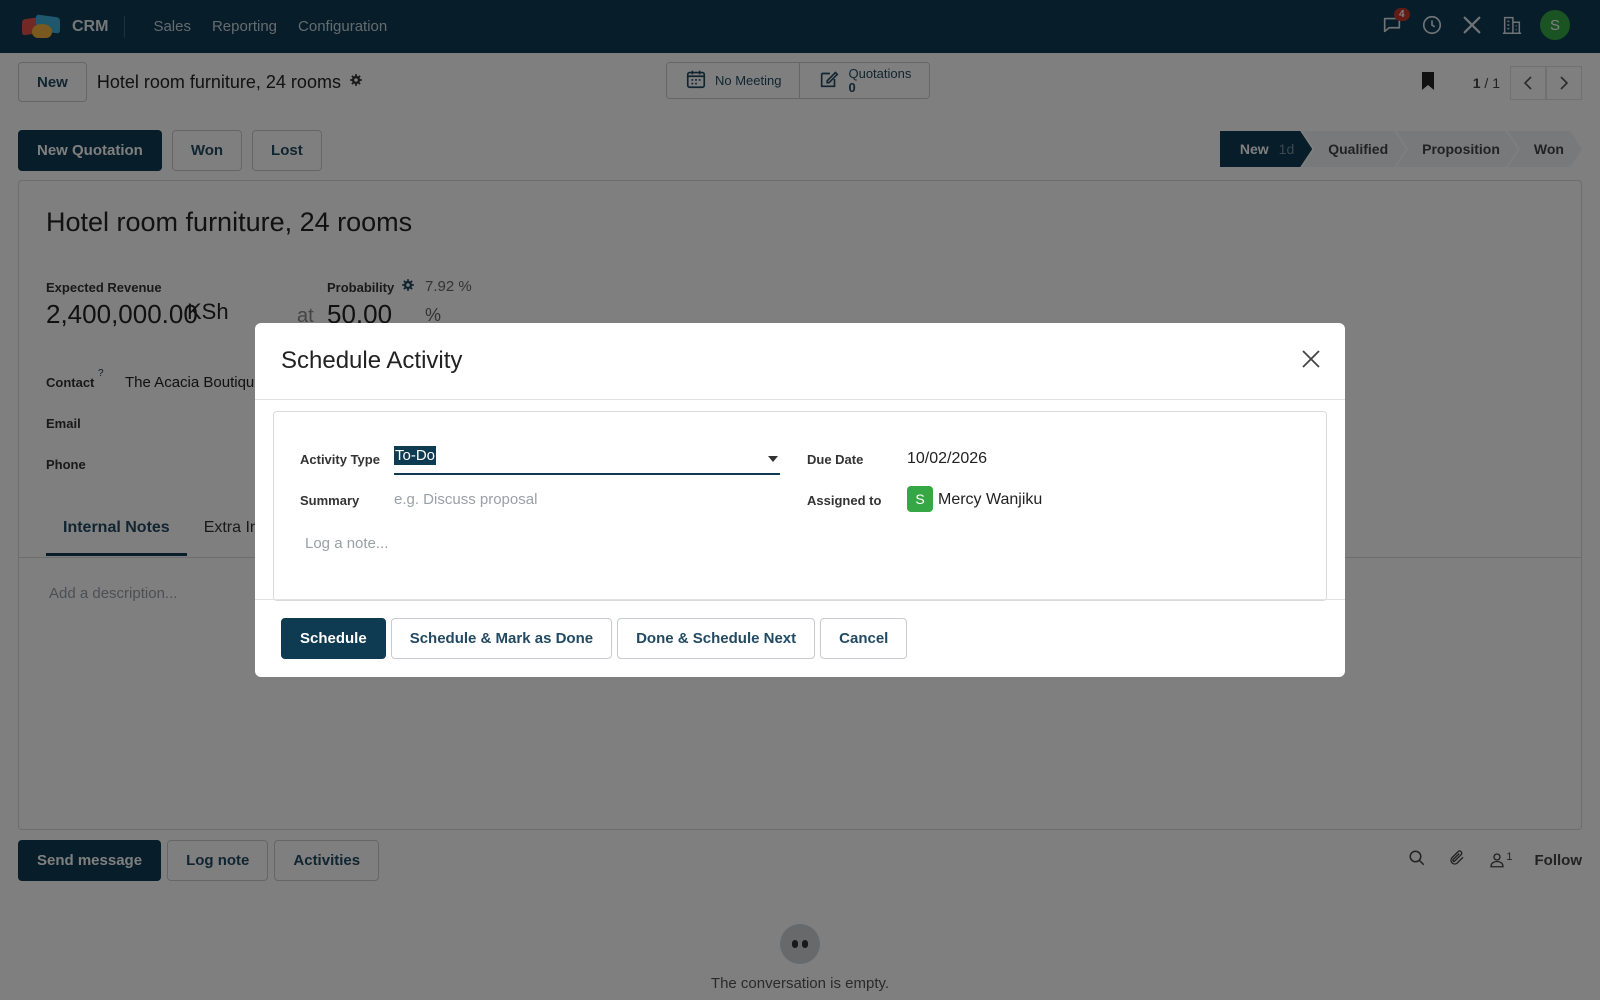 The image size is (1600, 1000). I want to click on activity-type-label: Activity Type, so click(340, 459).